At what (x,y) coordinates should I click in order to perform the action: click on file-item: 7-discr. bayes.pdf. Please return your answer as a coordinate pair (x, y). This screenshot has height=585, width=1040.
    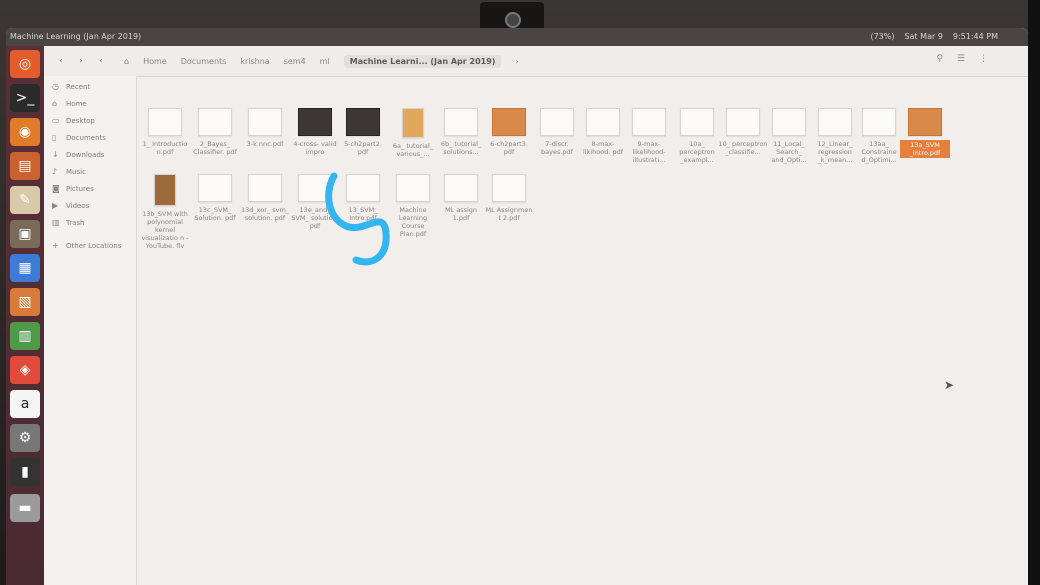
    Looking at the image, I should click on (557, 132).